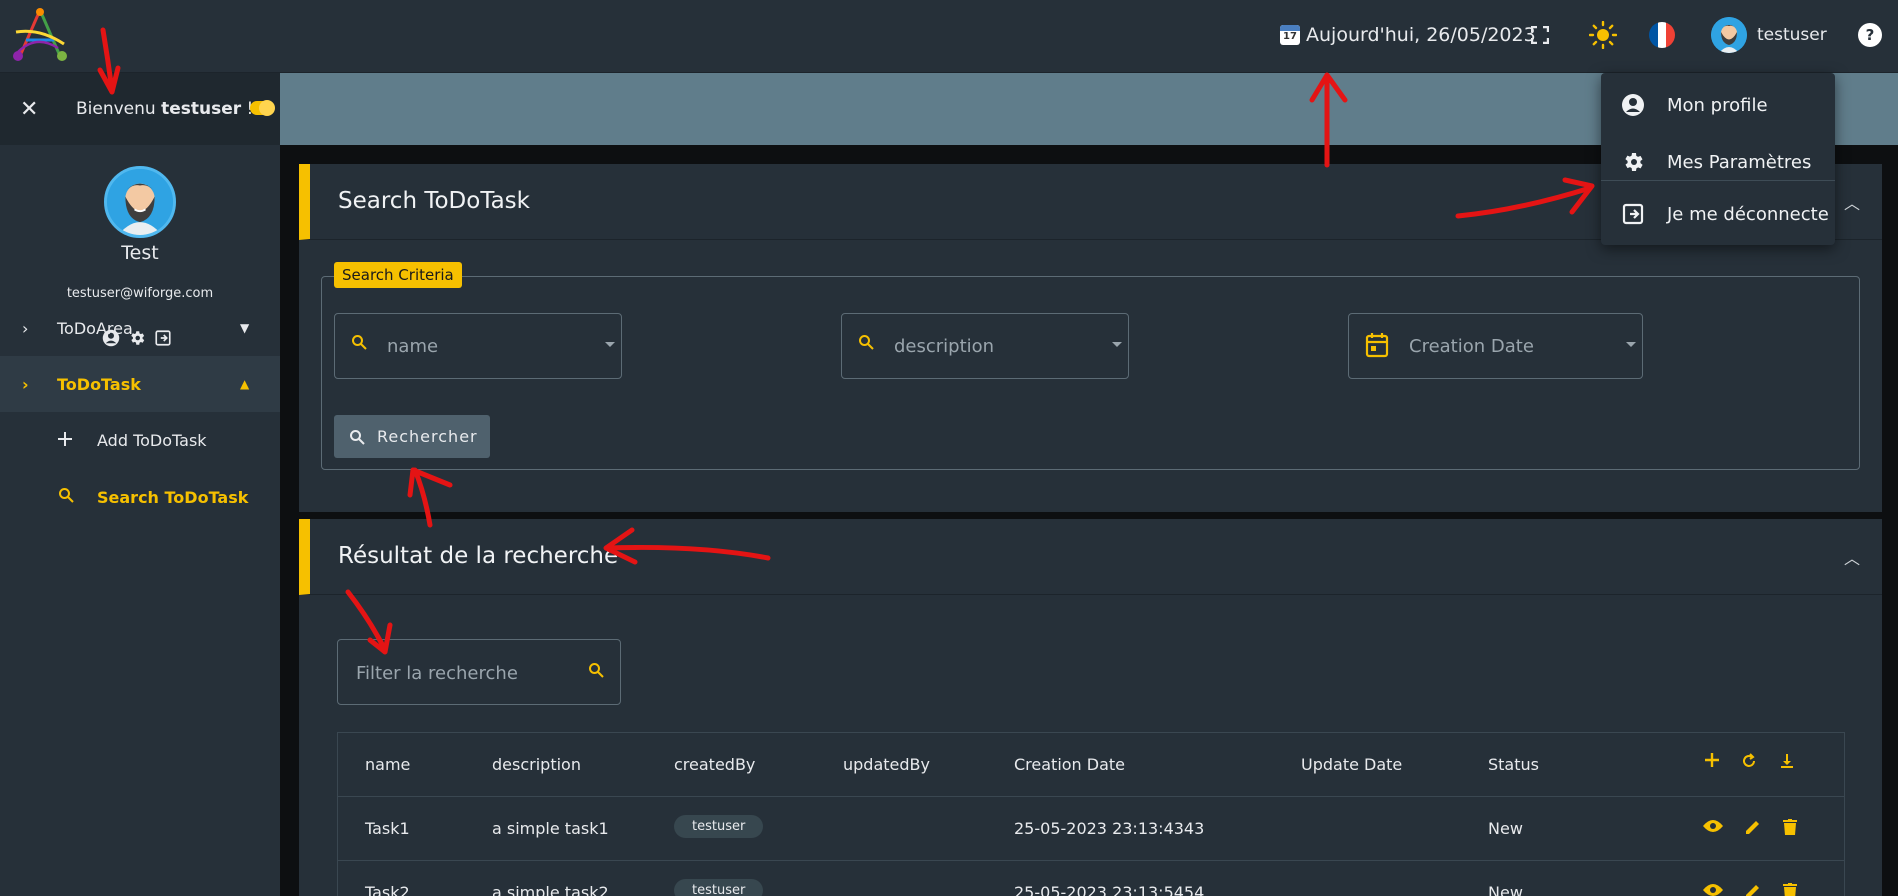 This screenshot has width=1898, height=896. I want to click on sun-icon, so click(1603, 35).